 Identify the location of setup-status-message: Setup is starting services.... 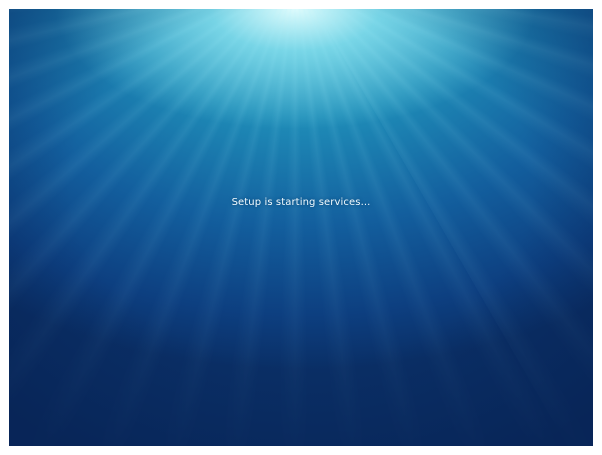
(301, 202).